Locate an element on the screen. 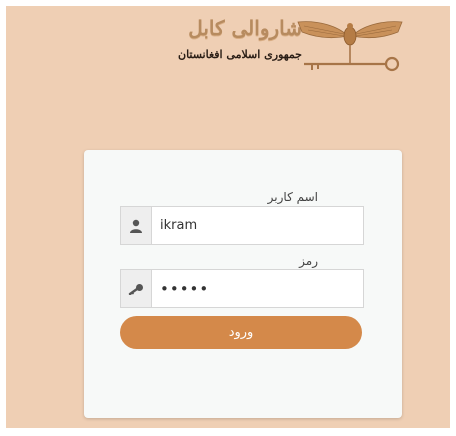 This screenshot has height=436, width=456. username-label: اسم کاربر is located at coordinates (292, 197).